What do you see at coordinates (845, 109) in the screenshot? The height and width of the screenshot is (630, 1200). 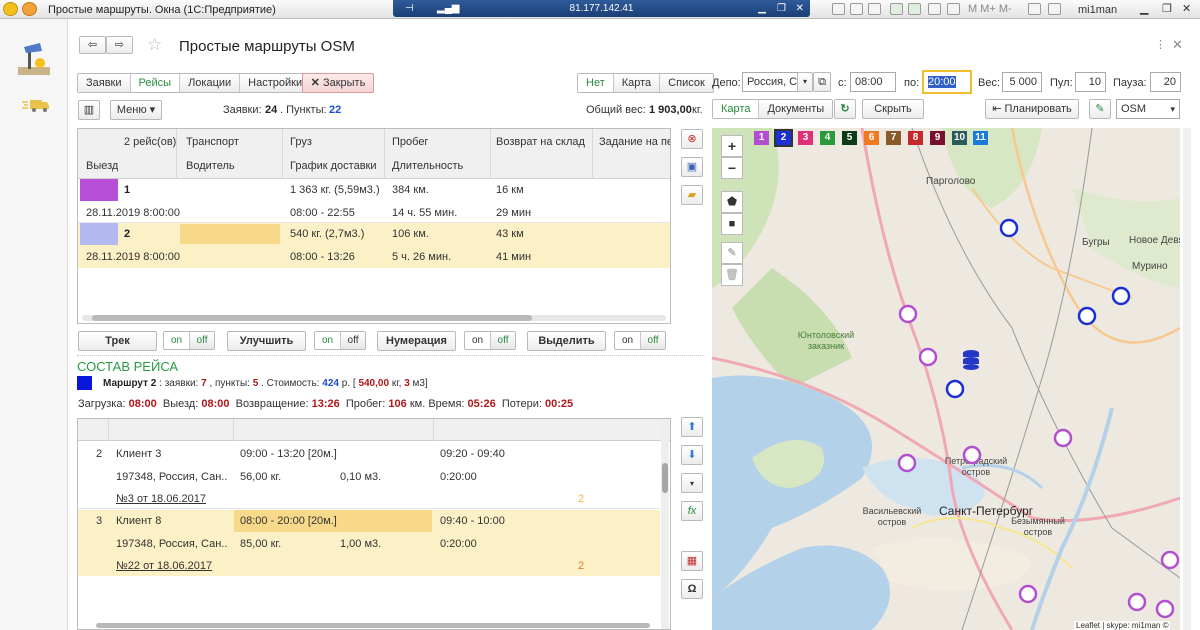 I see `refresh-button: ↻` at bounding box center [845, 109].